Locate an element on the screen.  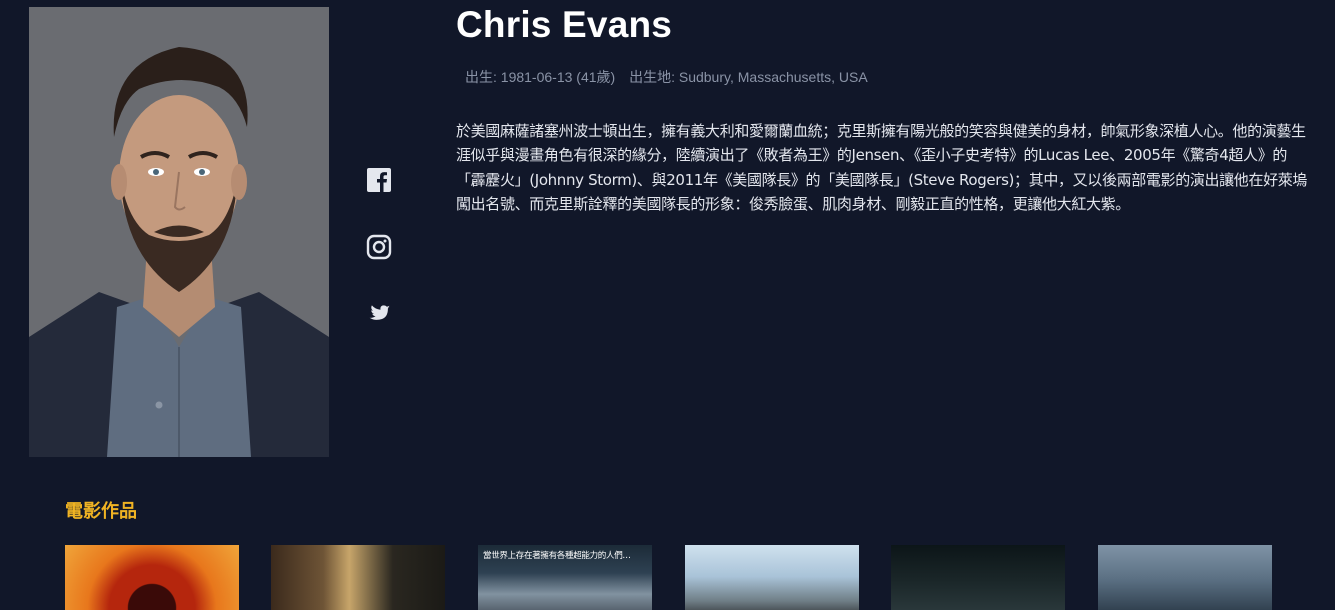
birth-info: 出生: 1981-06-13 (41歲) is located at coordinates (540, 77).